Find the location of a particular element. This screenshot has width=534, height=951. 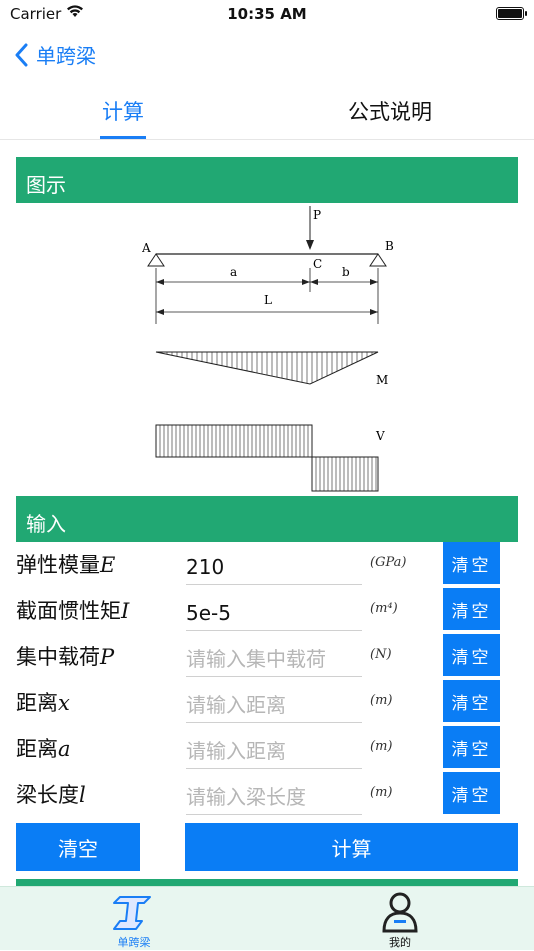

status-bar: Carrier 10:35 AM is located at coordinates (267, 14).